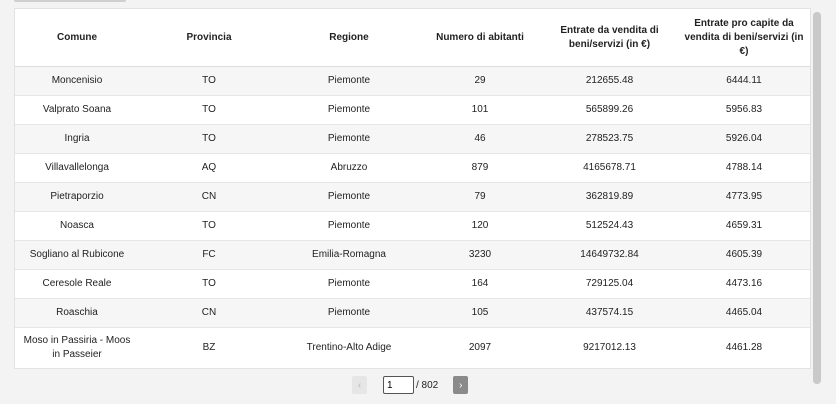 The width and height of the screenshot is (836, 404). Describe the element at coordinates (480, 313) in the screenshot. I see `cell-abitanti: 105` at that location.